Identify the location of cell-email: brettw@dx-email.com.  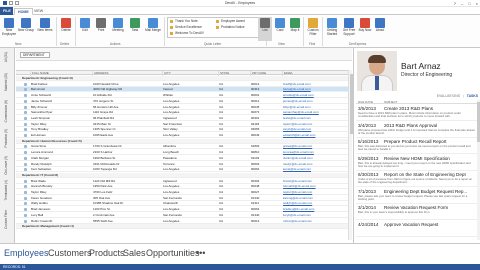
(316, 181).